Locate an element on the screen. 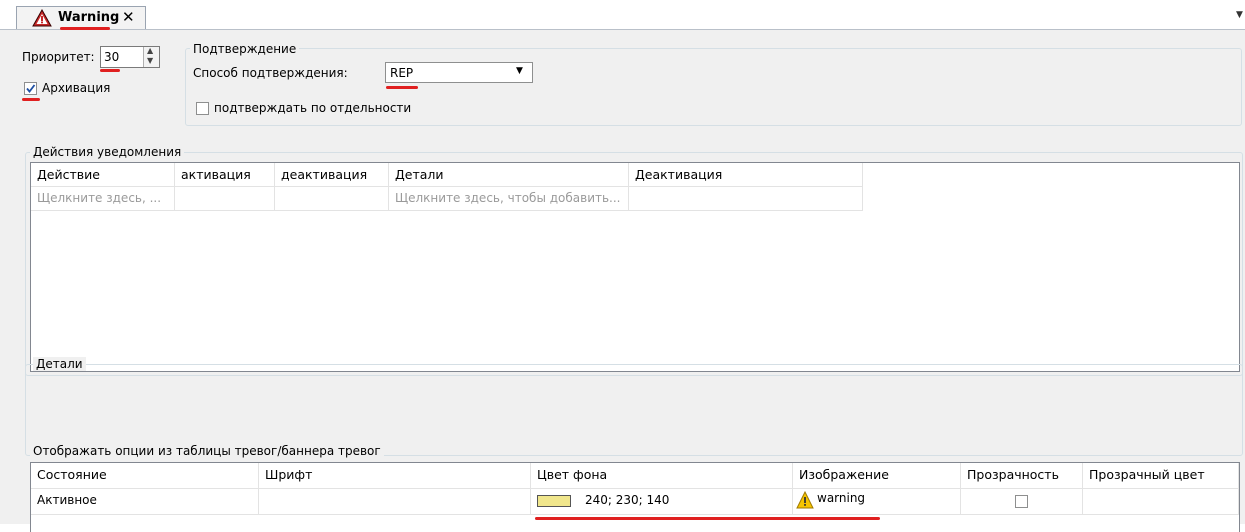 The image size is (1245, 532). checkmark-icon is located at coordinates (31, 88).